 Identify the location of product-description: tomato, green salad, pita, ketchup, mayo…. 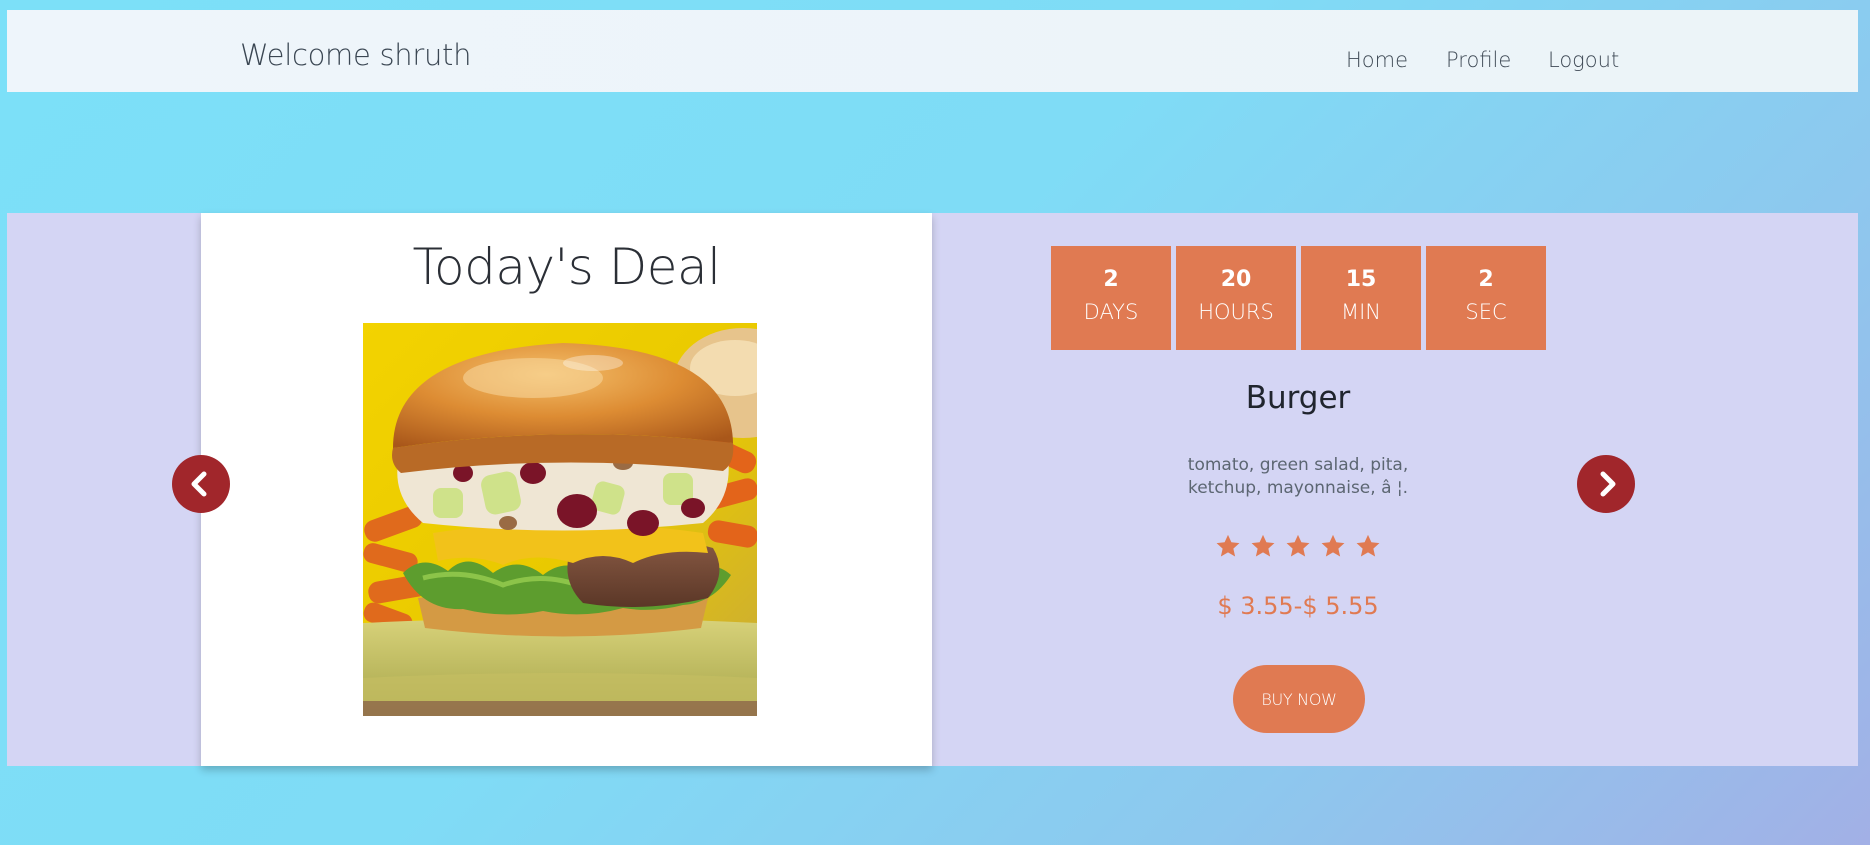
(1298, 477).